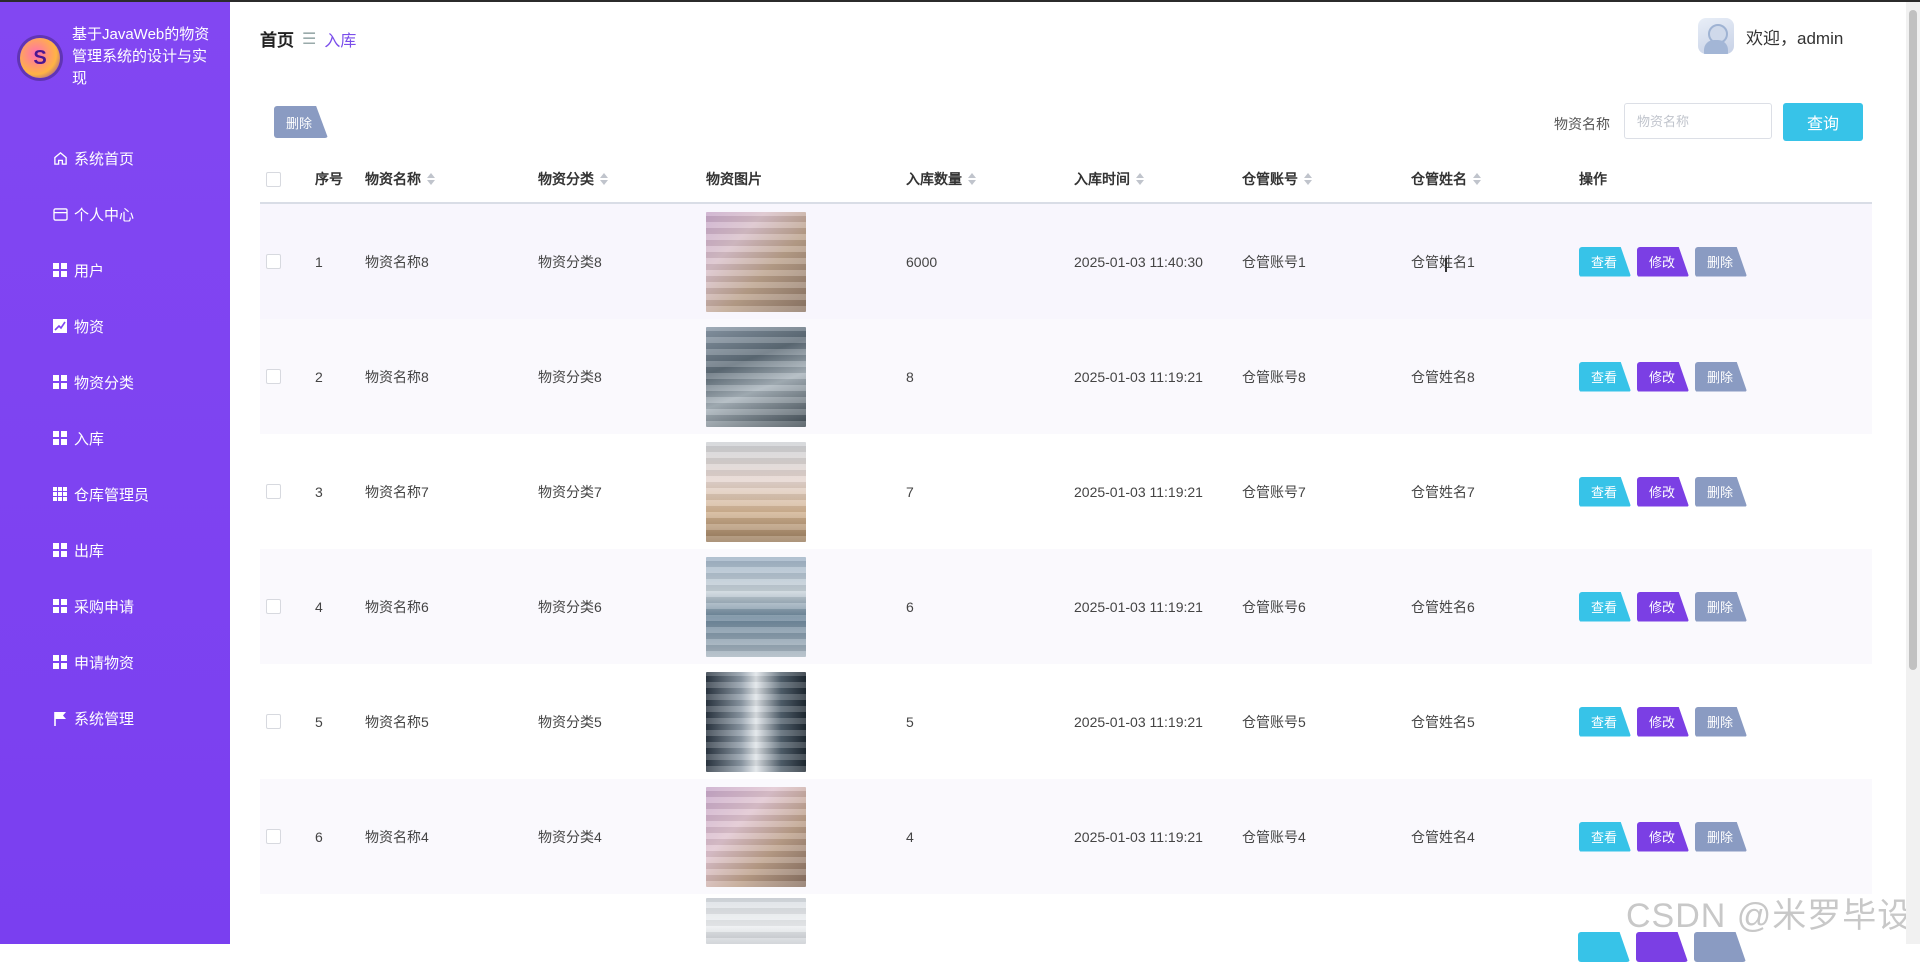 The image size is (1920, 962). I want to click on sidebar-item-outbound: 出库, so click(115, 550).